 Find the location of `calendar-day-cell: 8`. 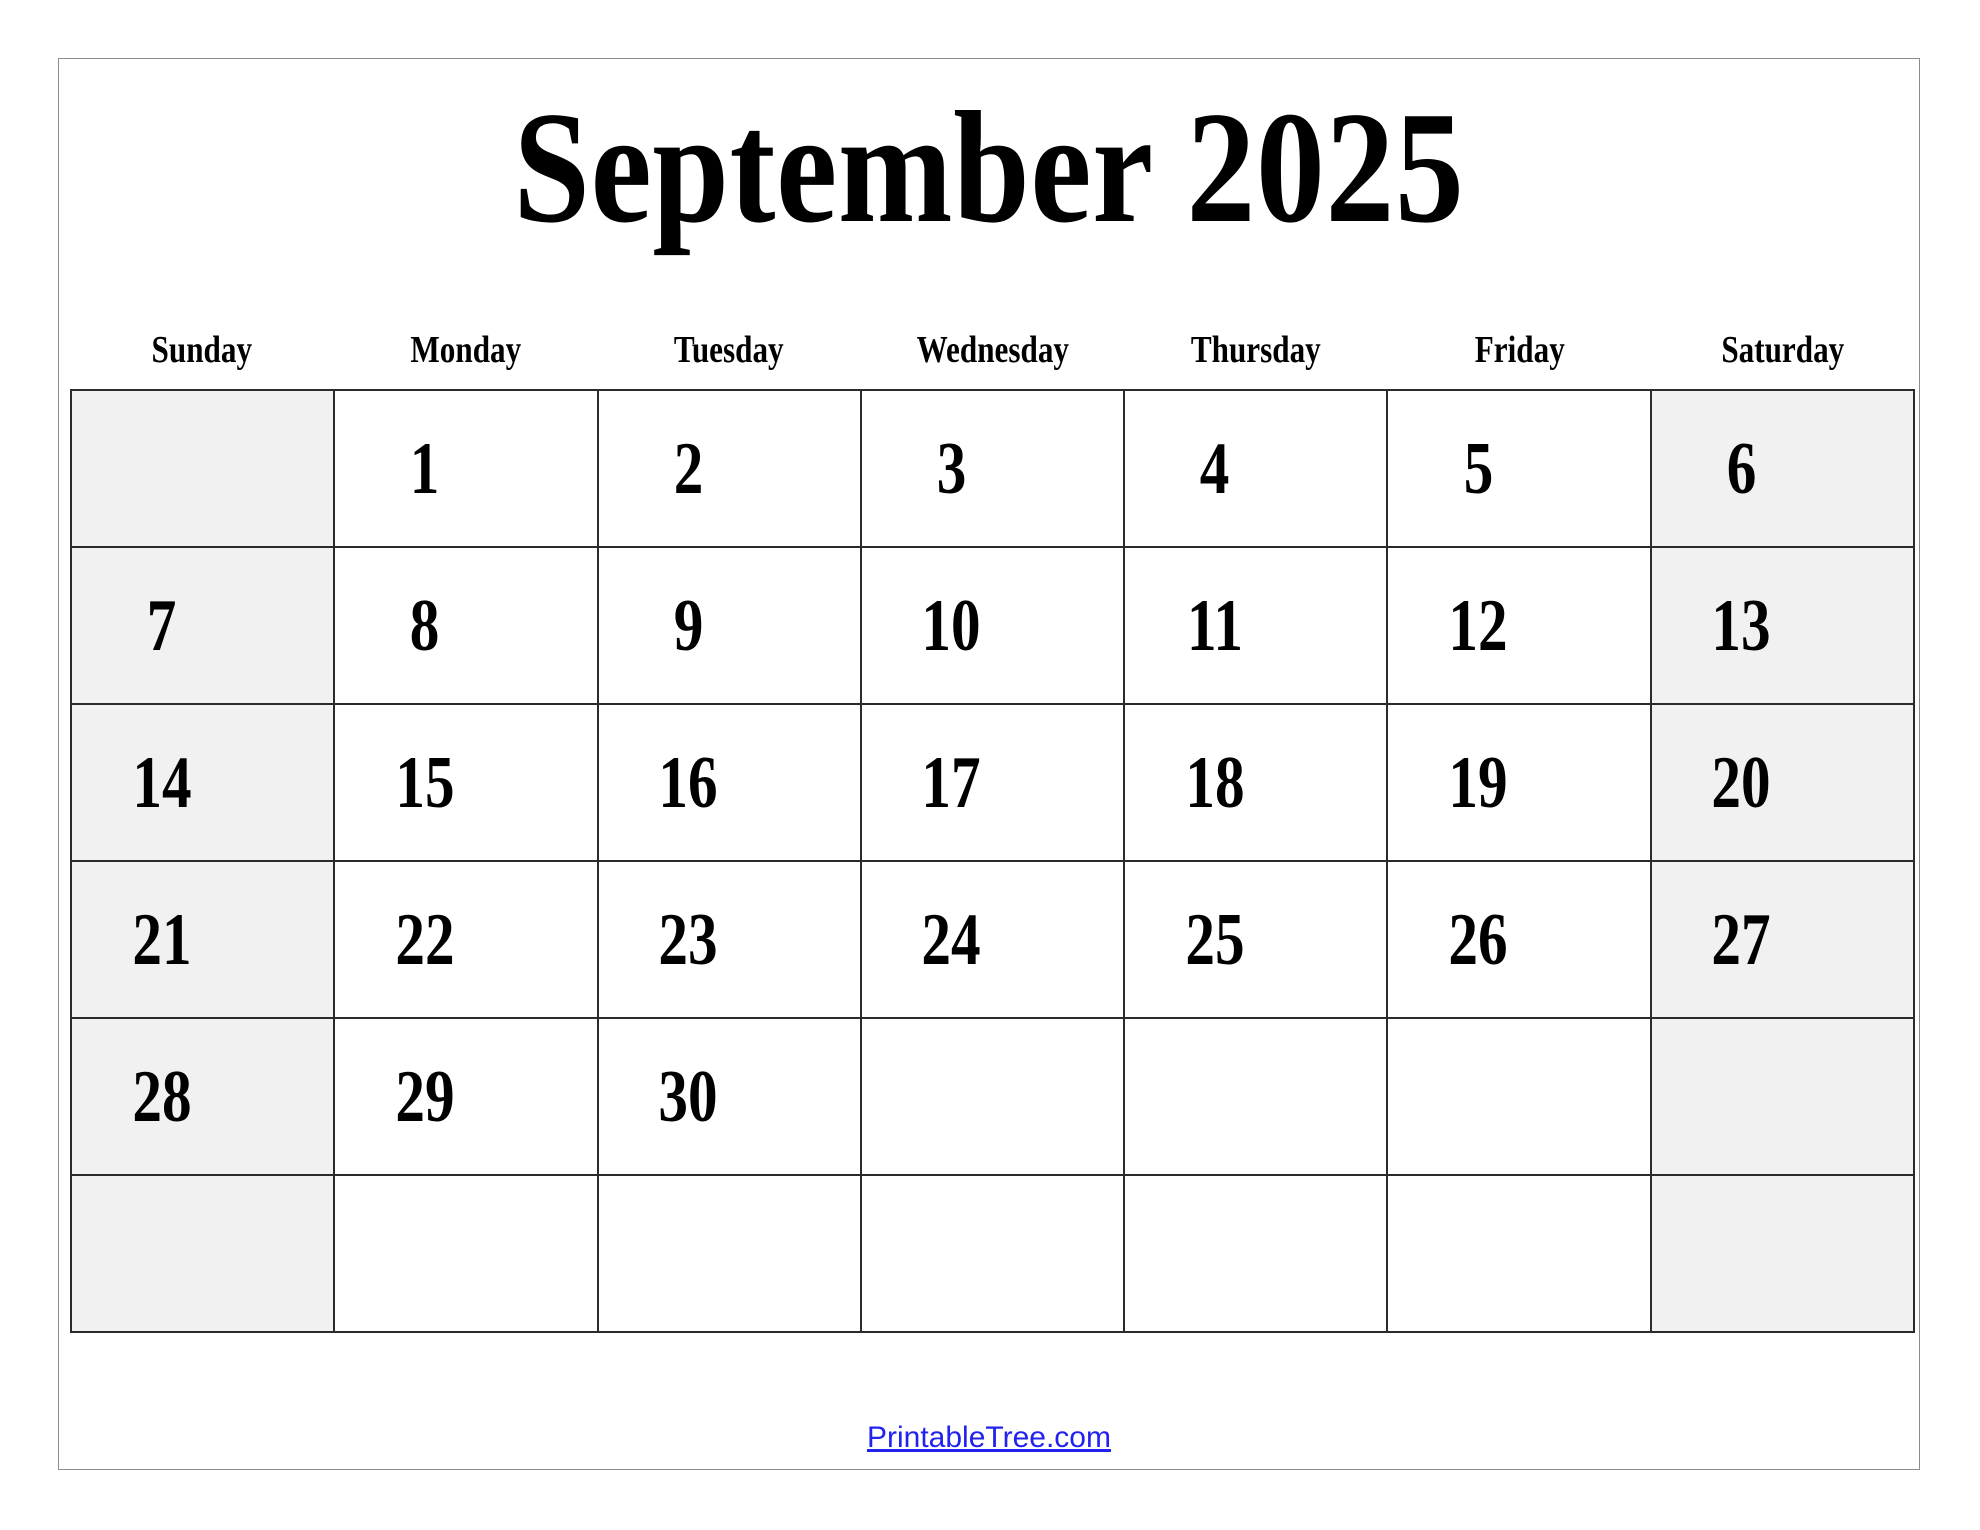

calendar-day-cell: 8 is located at coordinates (466, 625).